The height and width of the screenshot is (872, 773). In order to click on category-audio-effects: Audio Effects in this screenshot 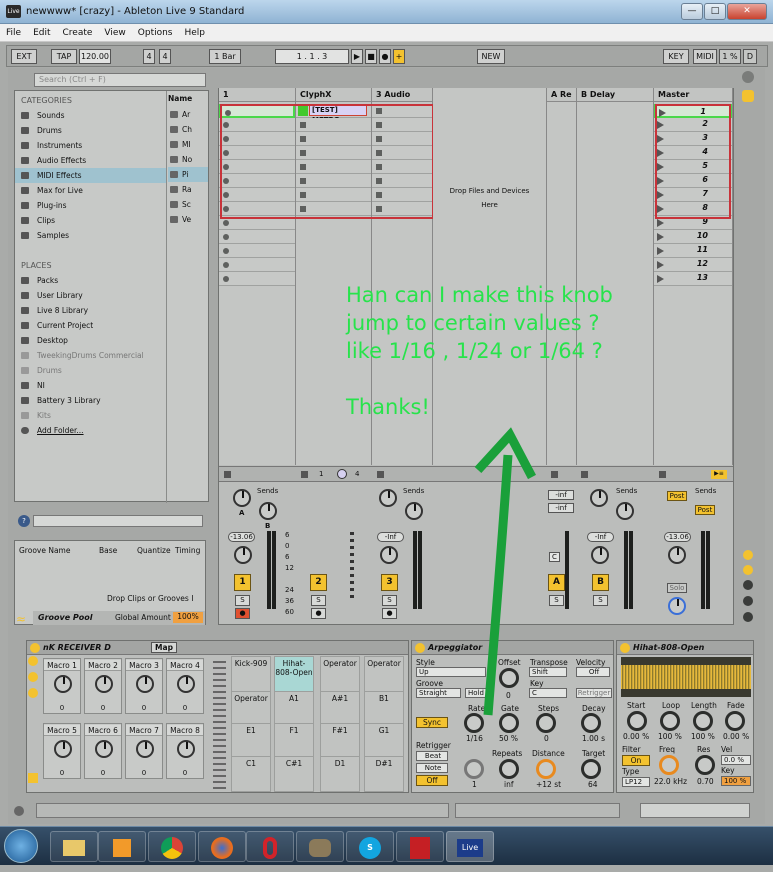, I will do `click(90, 160)`.